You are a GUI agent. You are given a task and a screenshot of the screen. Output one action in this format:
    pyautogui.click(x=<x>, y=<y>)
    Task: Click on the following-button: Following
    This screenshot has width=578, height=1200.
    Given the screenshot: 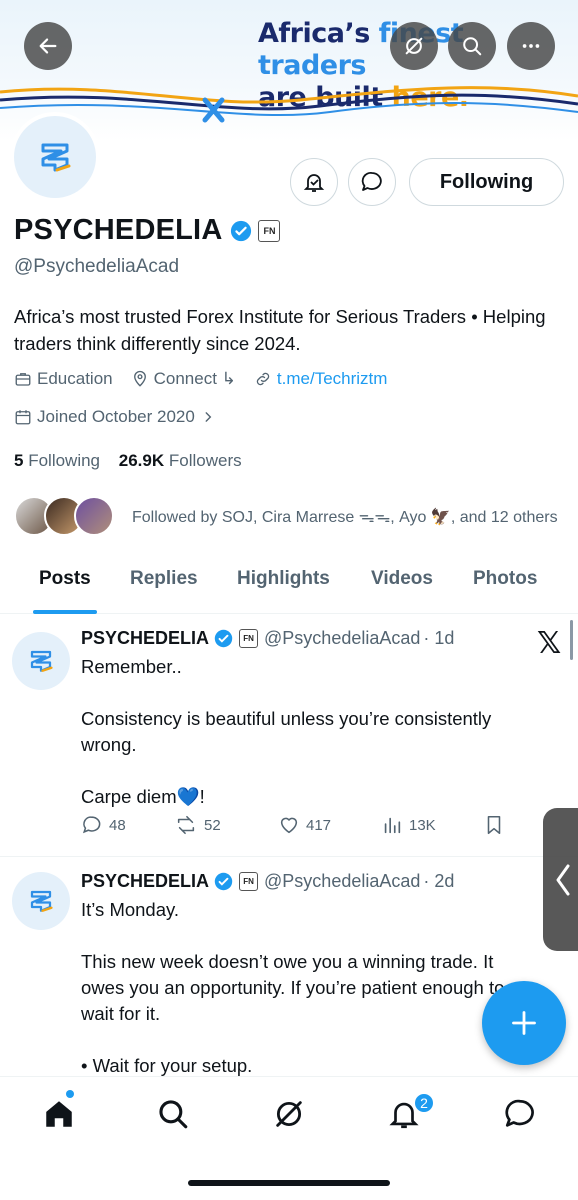 What is the action you would take?
    pyautogui.click(x=486, y=182)
    